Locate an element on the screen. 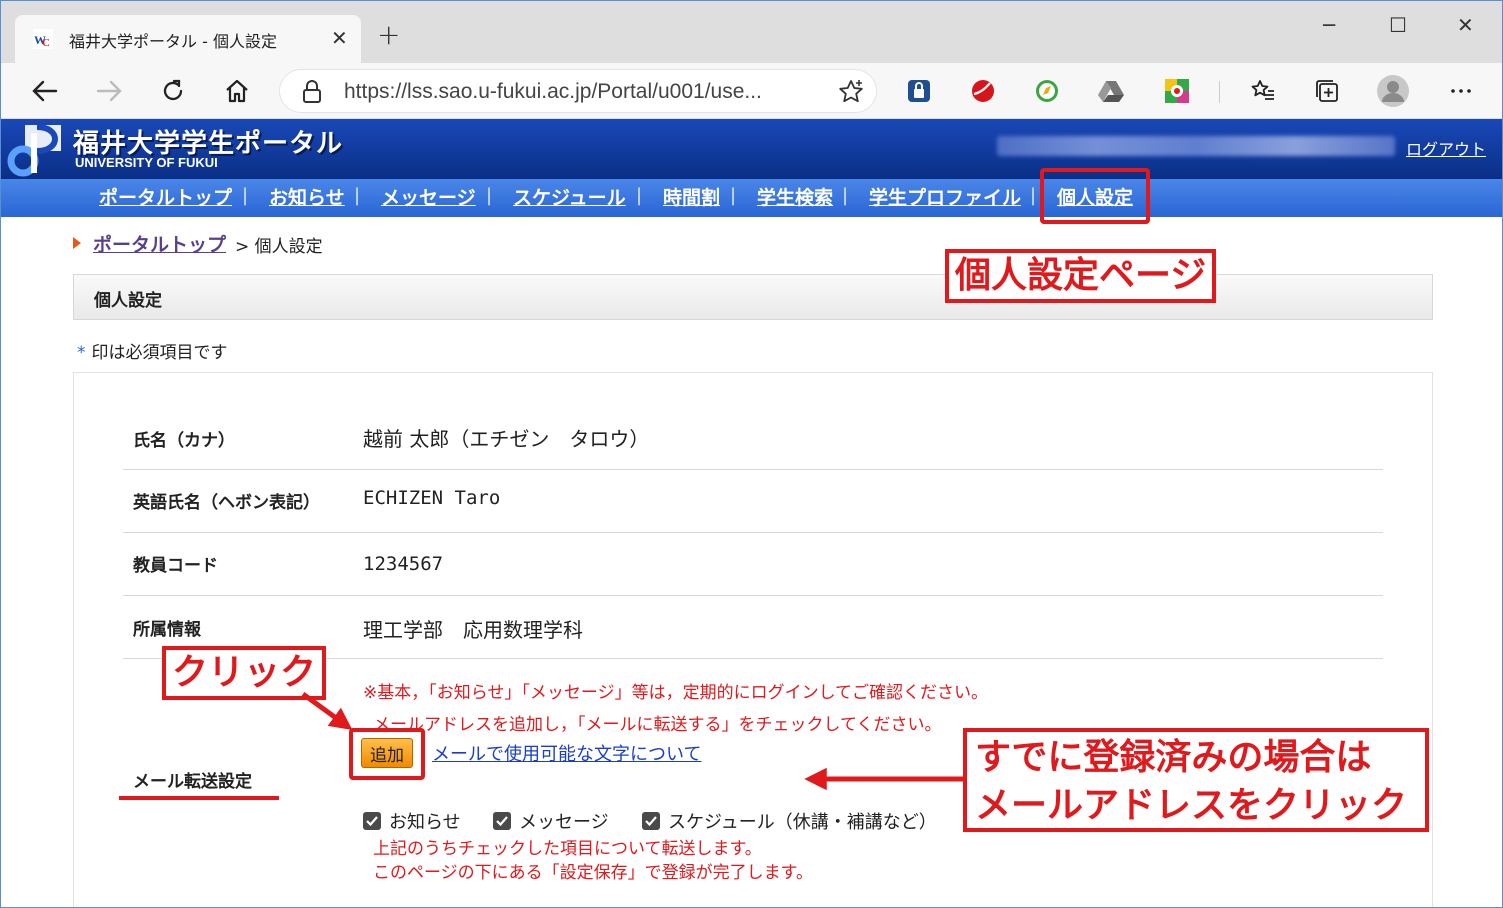 The height and width of the screenshot is (908, 1503). menu-portal-top: ポータルトップ is located at coordinates (165, 196).